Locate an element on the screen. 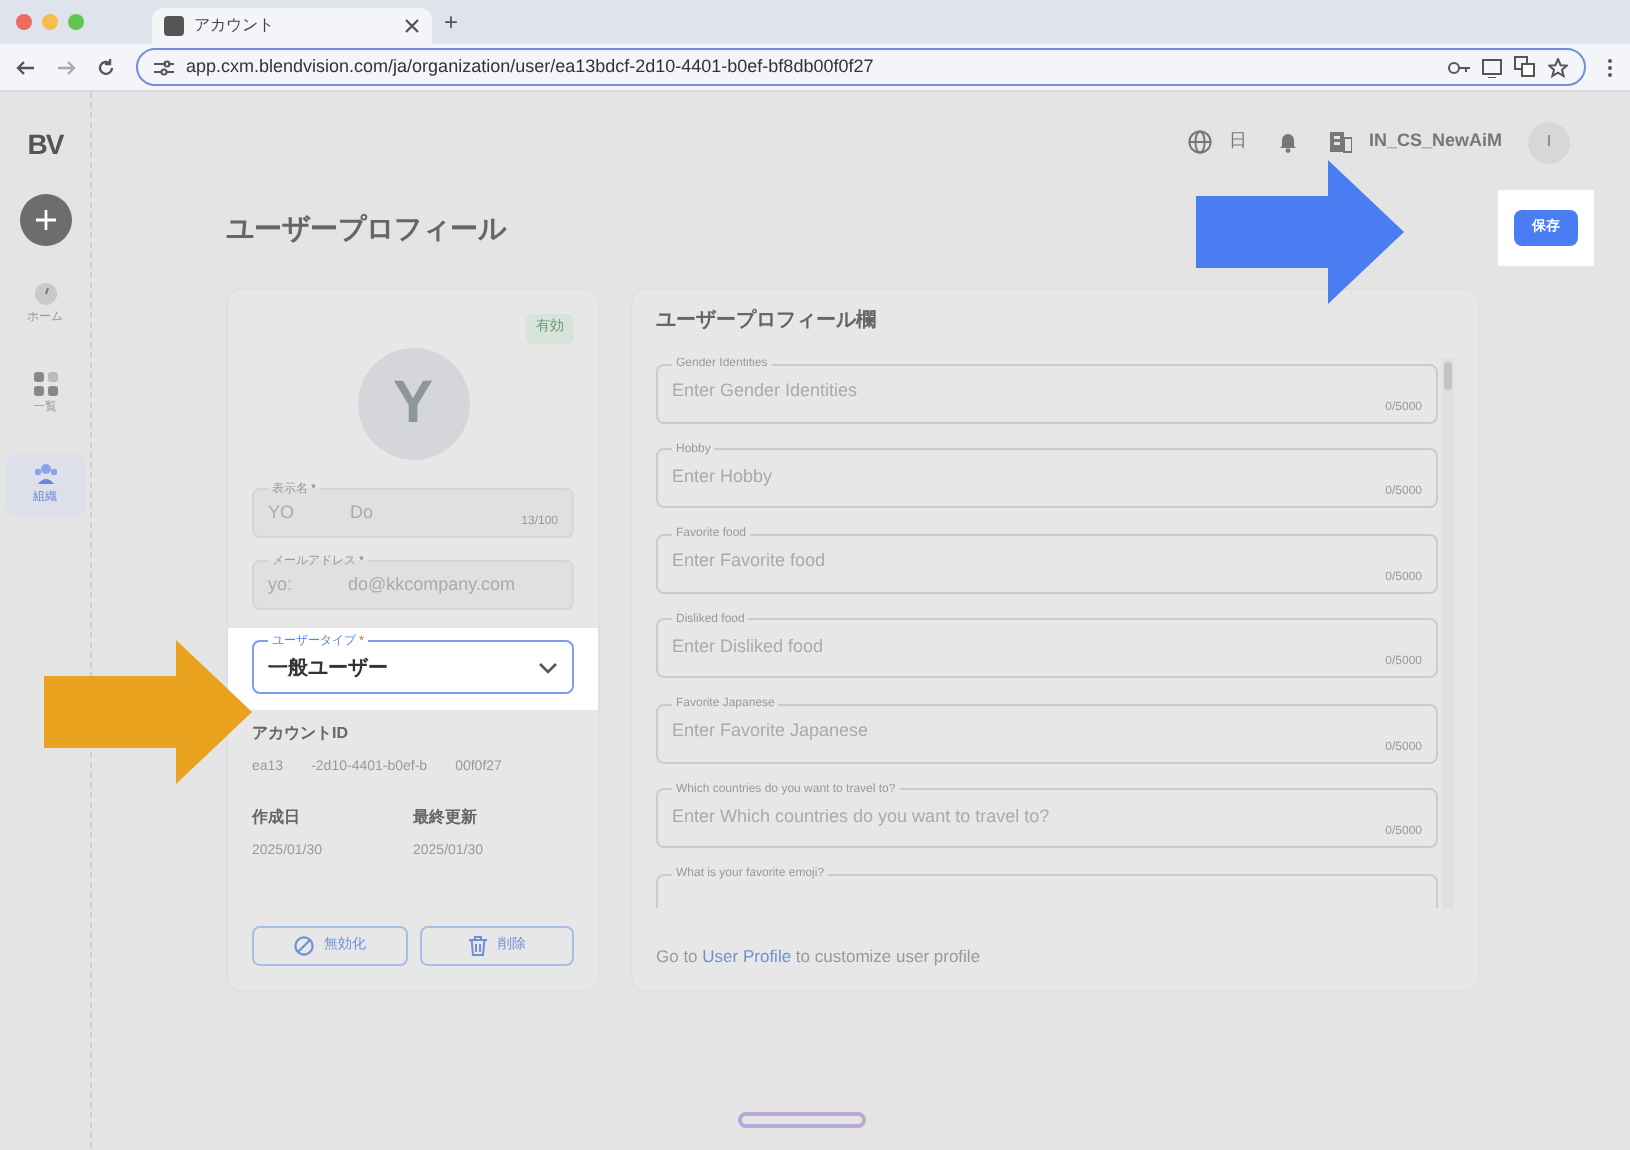 This screenshot has height=1150, width=1630. ban-icon is located at coordinates (303, 945).